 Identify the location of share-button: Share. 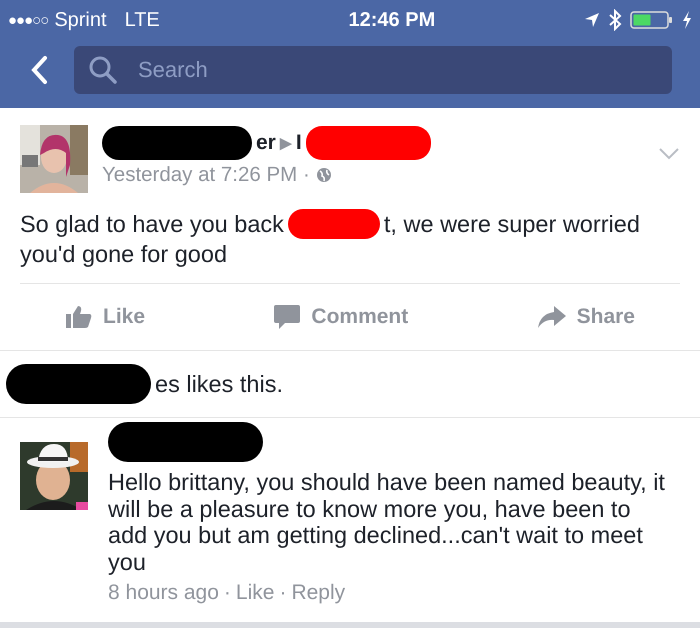
(585, 317).